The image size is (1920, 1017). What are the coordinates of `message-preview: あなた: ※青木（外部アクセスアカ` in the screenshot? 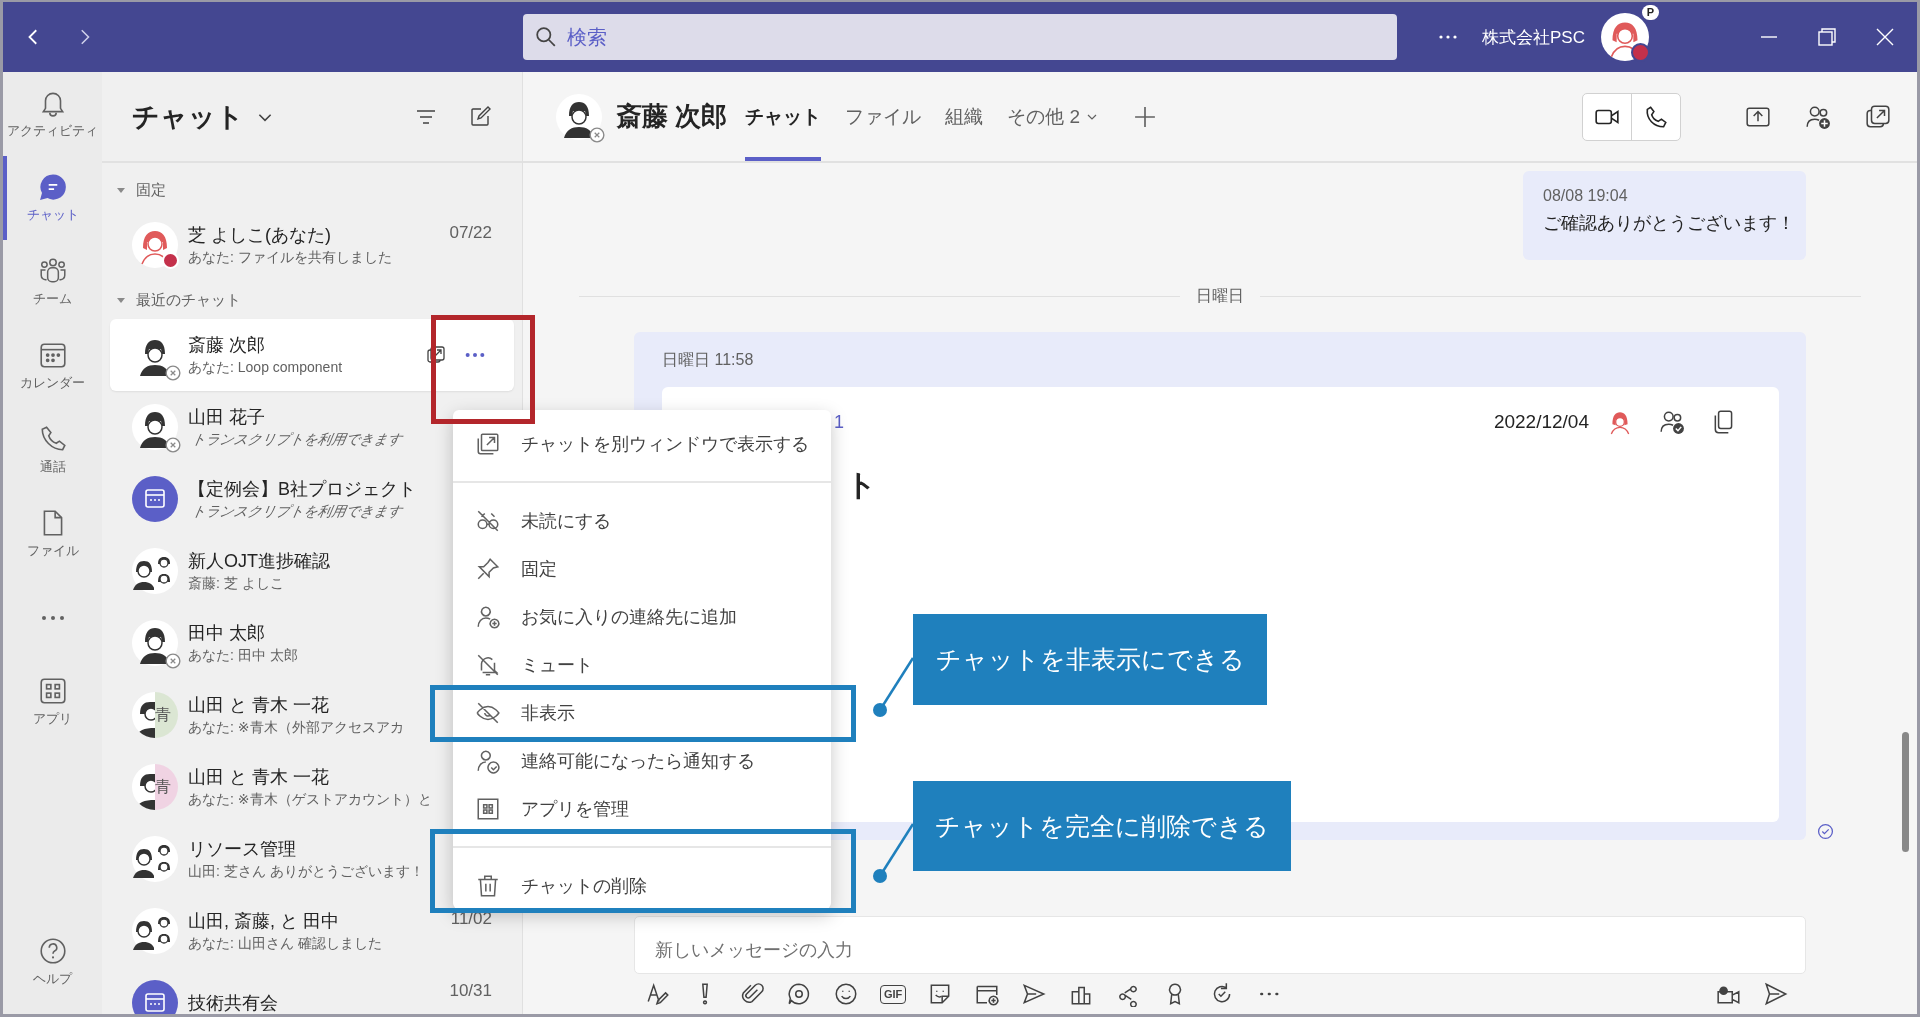 It's located at (296, 728).